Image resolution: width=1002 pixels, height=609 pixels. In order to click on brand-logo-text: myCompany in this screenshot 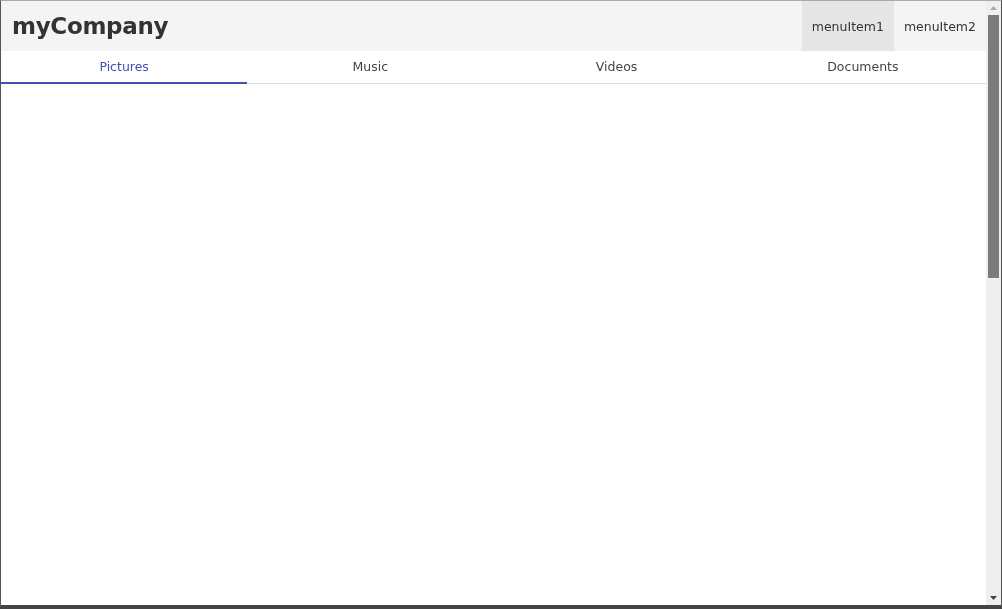, I will do `click(90, 26)`.